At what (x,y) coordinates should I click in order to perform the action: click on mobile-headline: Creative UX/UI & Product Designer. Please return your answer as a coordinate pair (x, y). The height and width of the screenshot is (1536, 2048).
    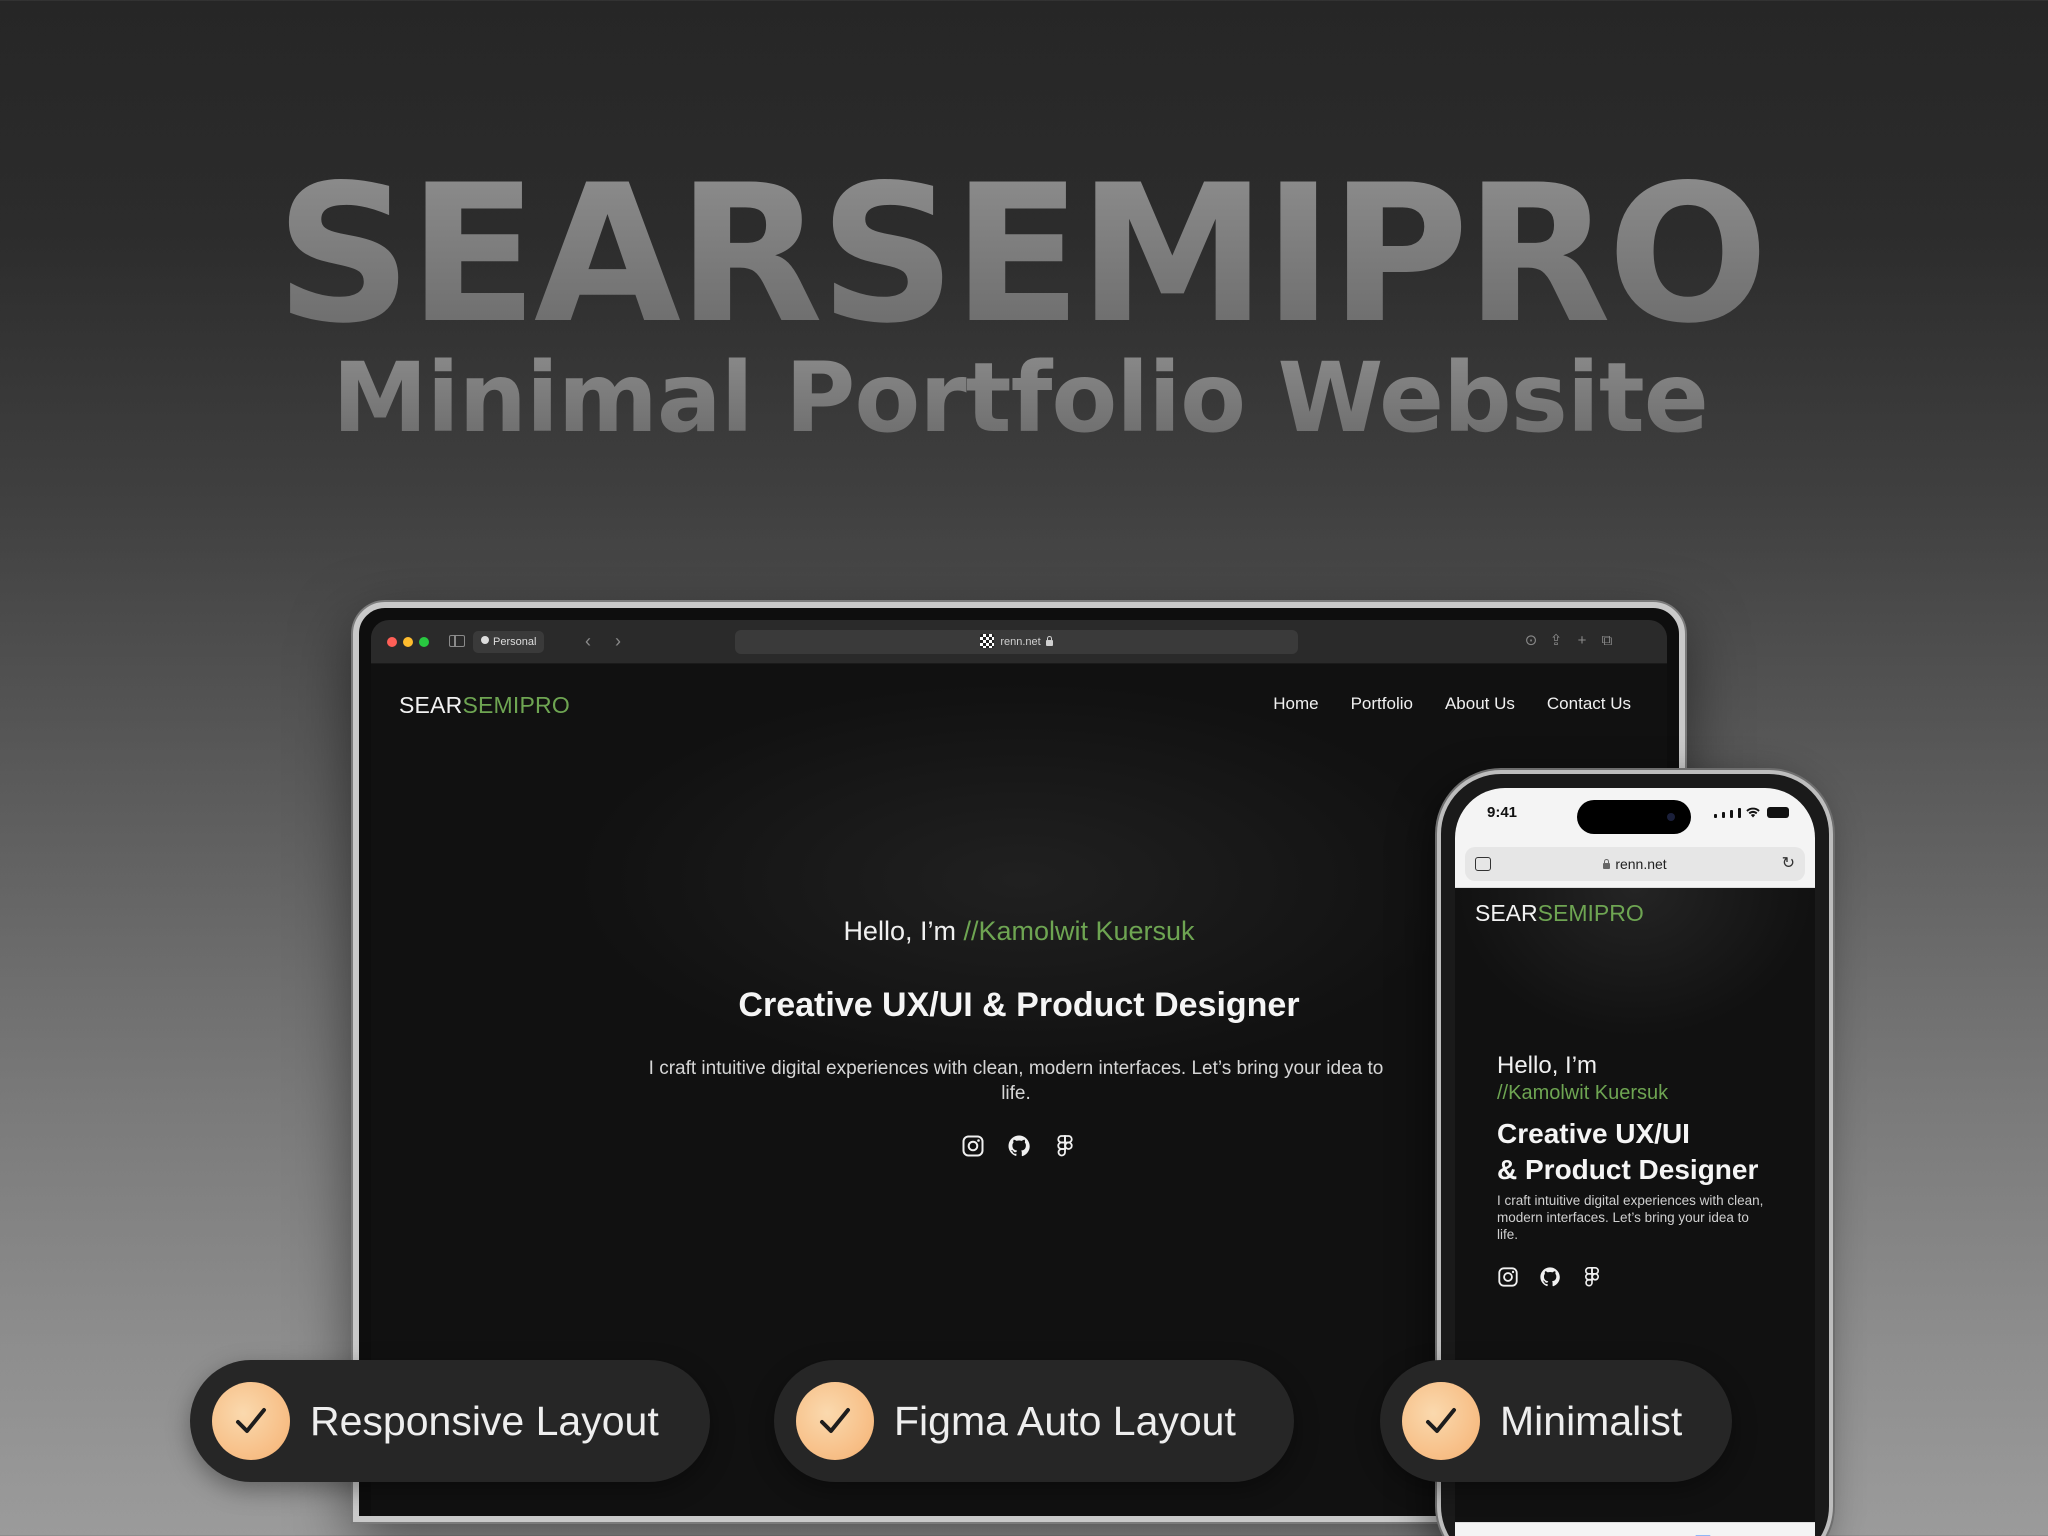
    Looking at the image, I should click on (1647, 1152).